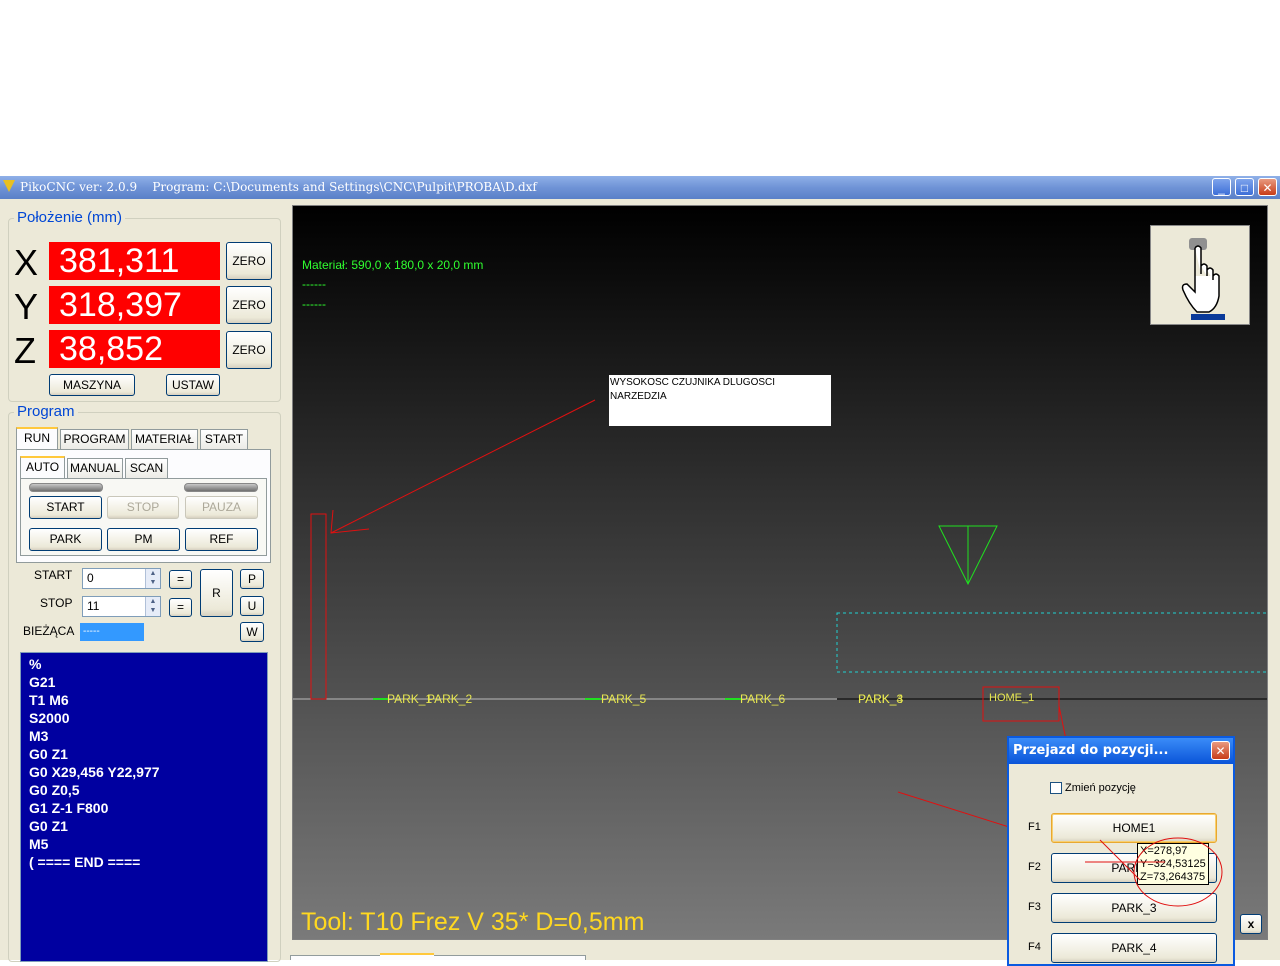 The height and width of the screenshot is (966, 1280). I want to click on tab-material: MATERIAŁ, so click(164, 439).